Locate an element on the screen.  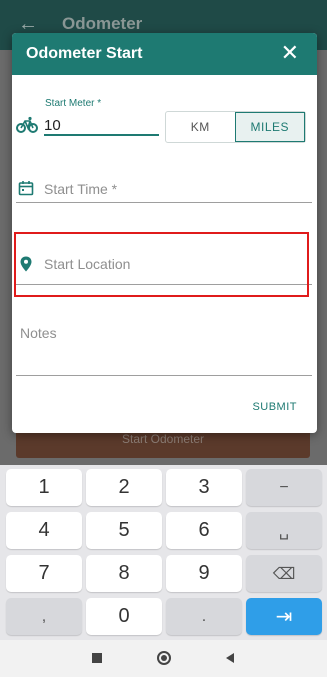
unit-km-button: KM is located at coordinates (200, 127).